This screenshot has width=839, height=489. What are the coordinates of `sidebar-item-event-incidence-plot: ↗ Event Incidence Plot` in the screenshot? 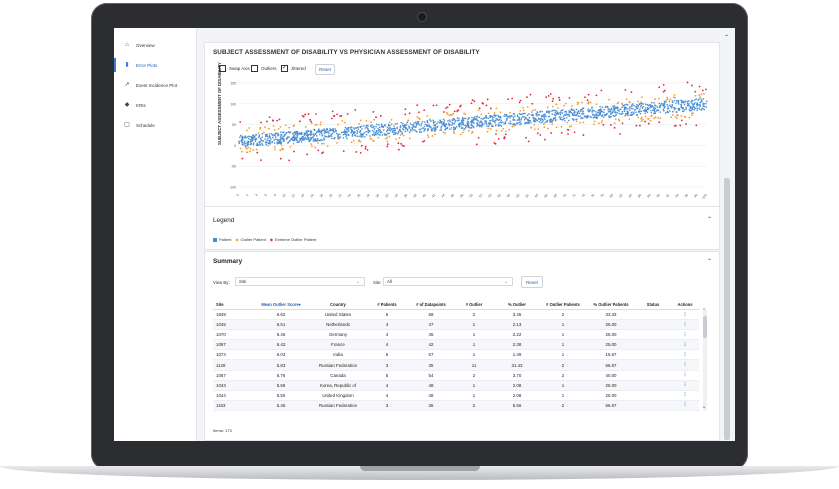 It's located at (155, 85).